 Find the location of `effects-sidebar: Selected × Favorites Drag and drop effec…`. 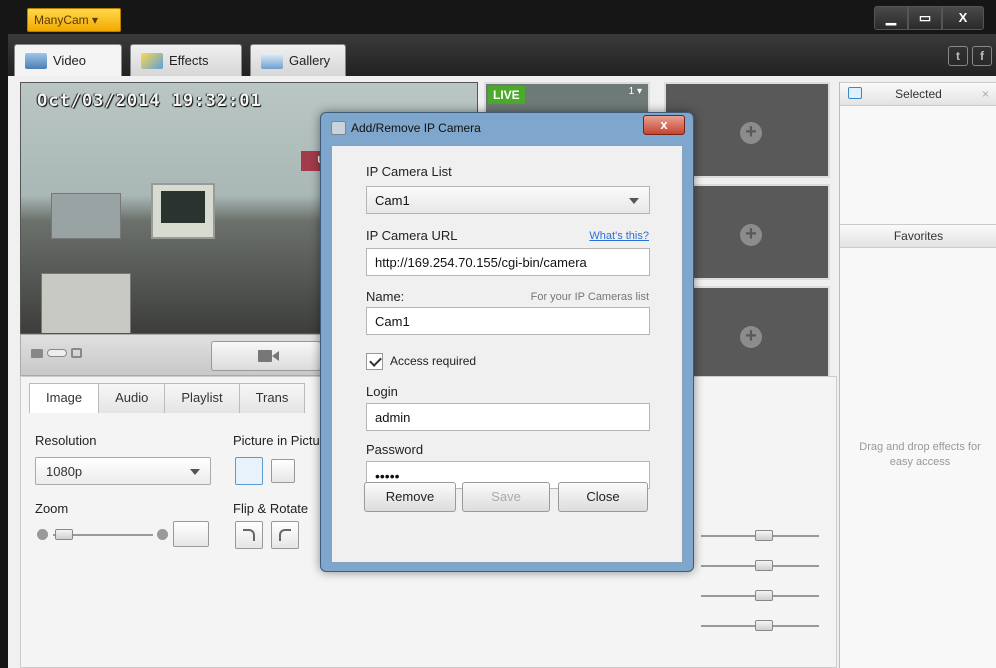

effects-sidebar: Selected × Favorites Drag and drop effec… is located at coordinates (917, 375).